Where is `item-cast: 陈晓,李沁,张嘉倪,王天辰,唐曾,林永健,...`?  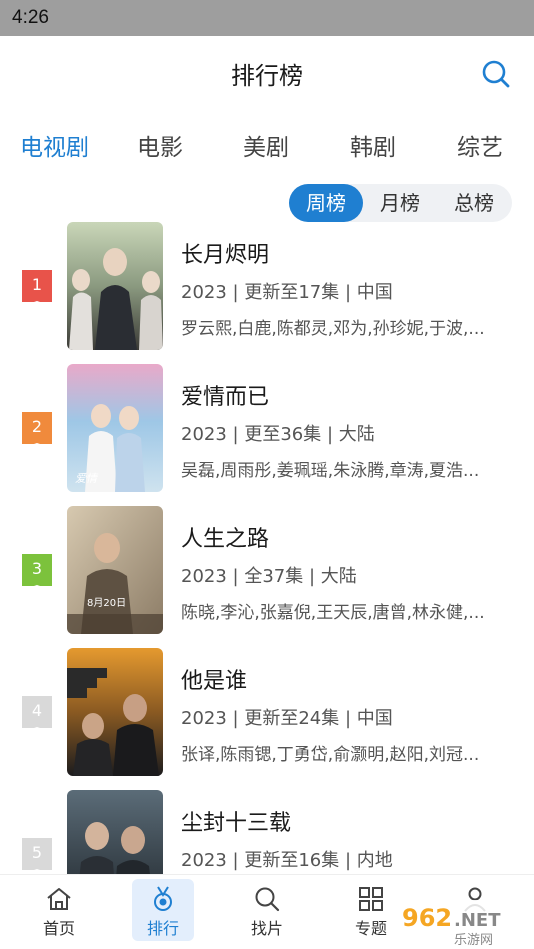
item-cast: 陈晓,李沁,张嘉倪,王天辰,唐曾,林永健,... is located at coordinates (333, 613).